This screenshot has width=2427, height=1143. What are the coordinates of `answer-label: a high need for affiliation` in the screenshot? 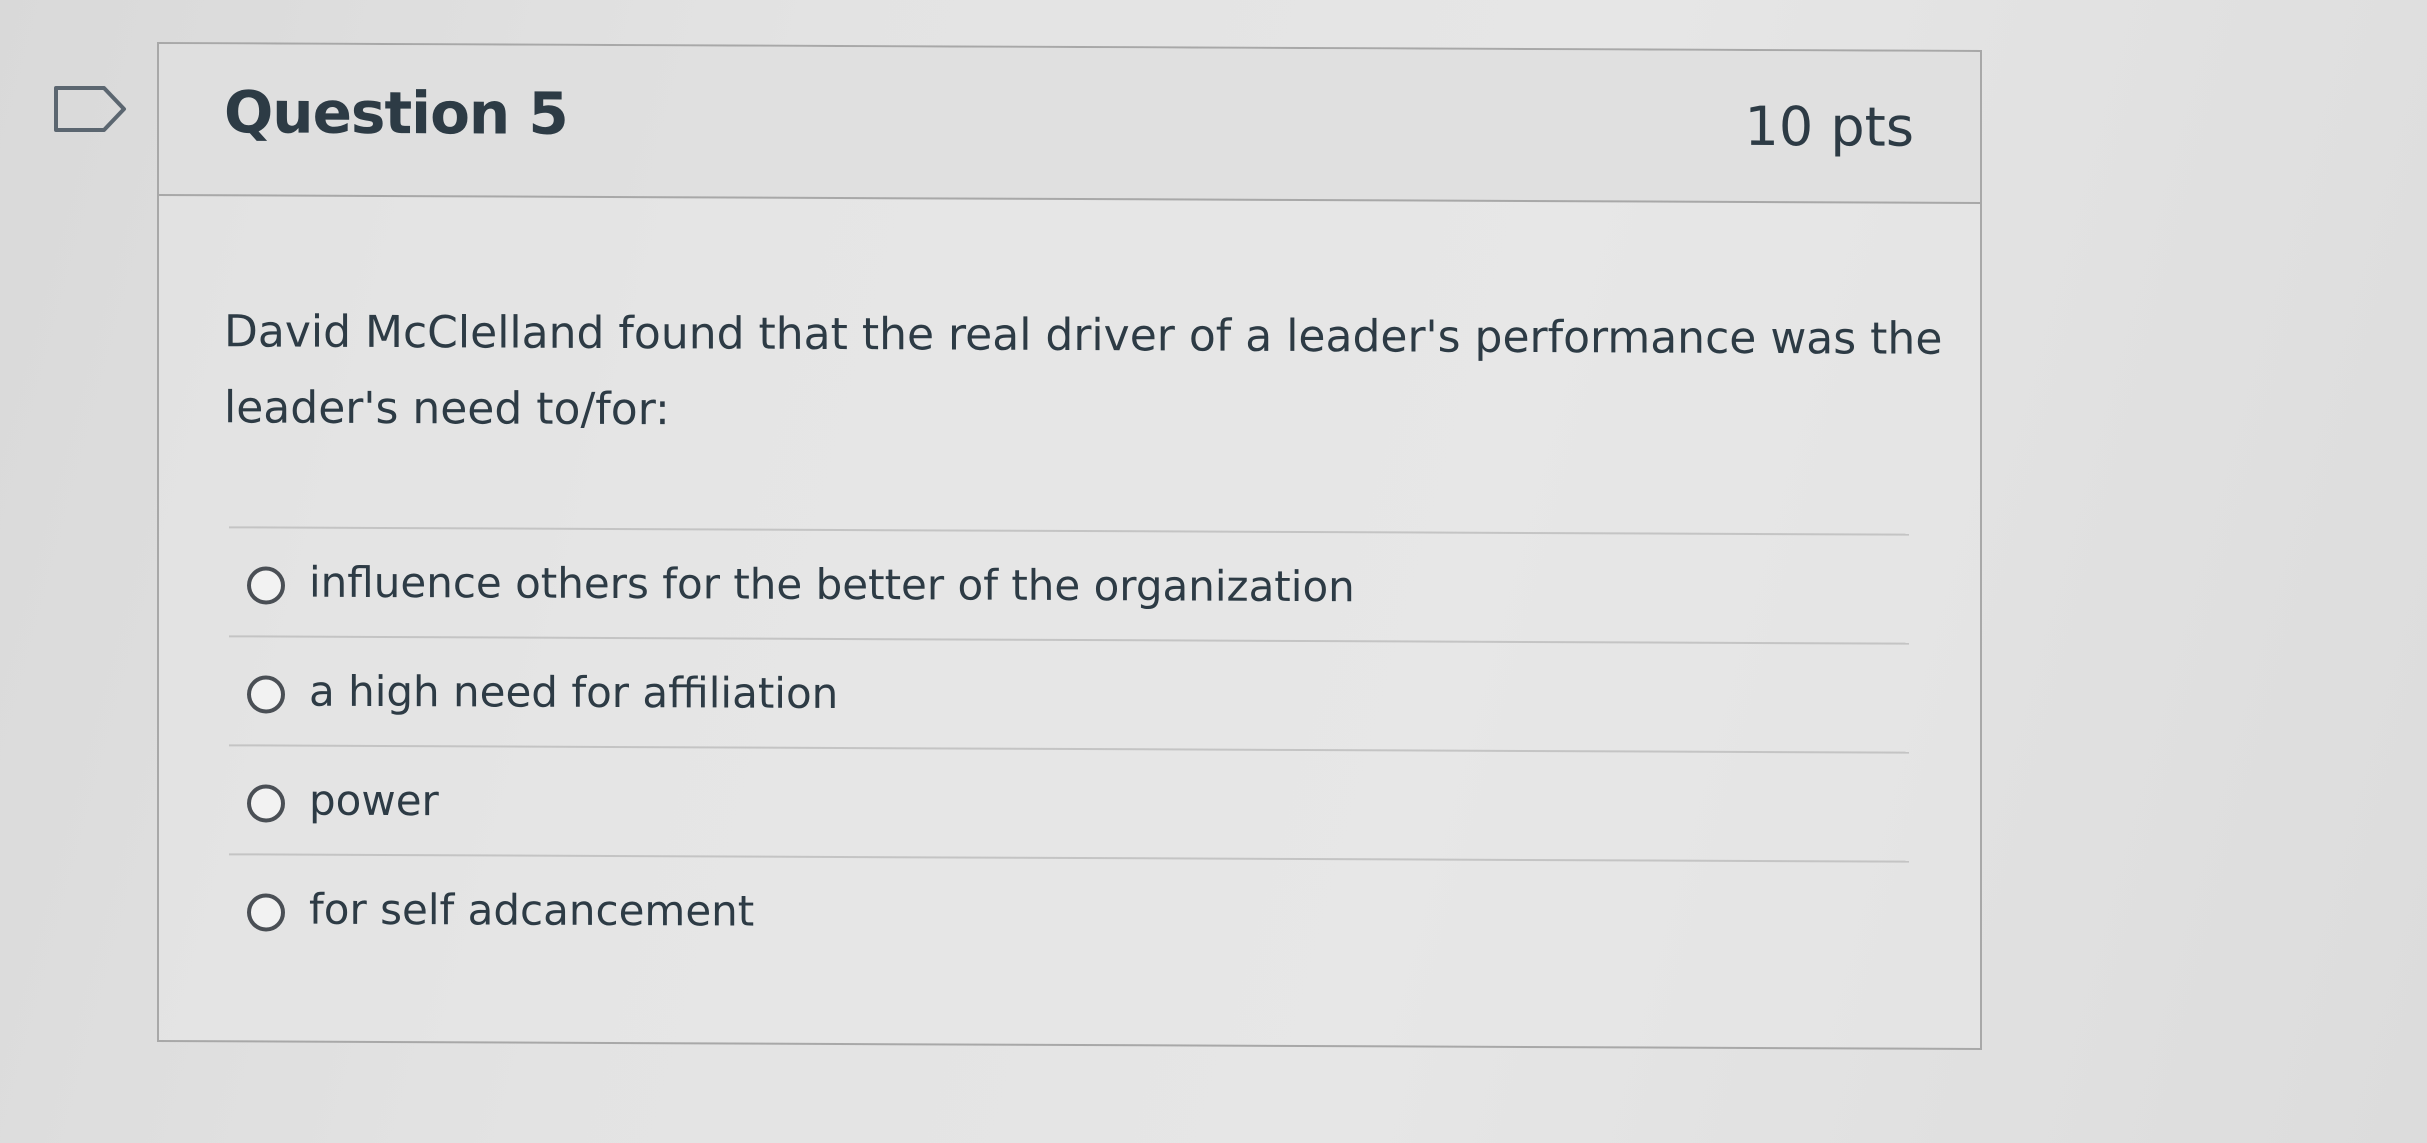 It's located at (573, 693).